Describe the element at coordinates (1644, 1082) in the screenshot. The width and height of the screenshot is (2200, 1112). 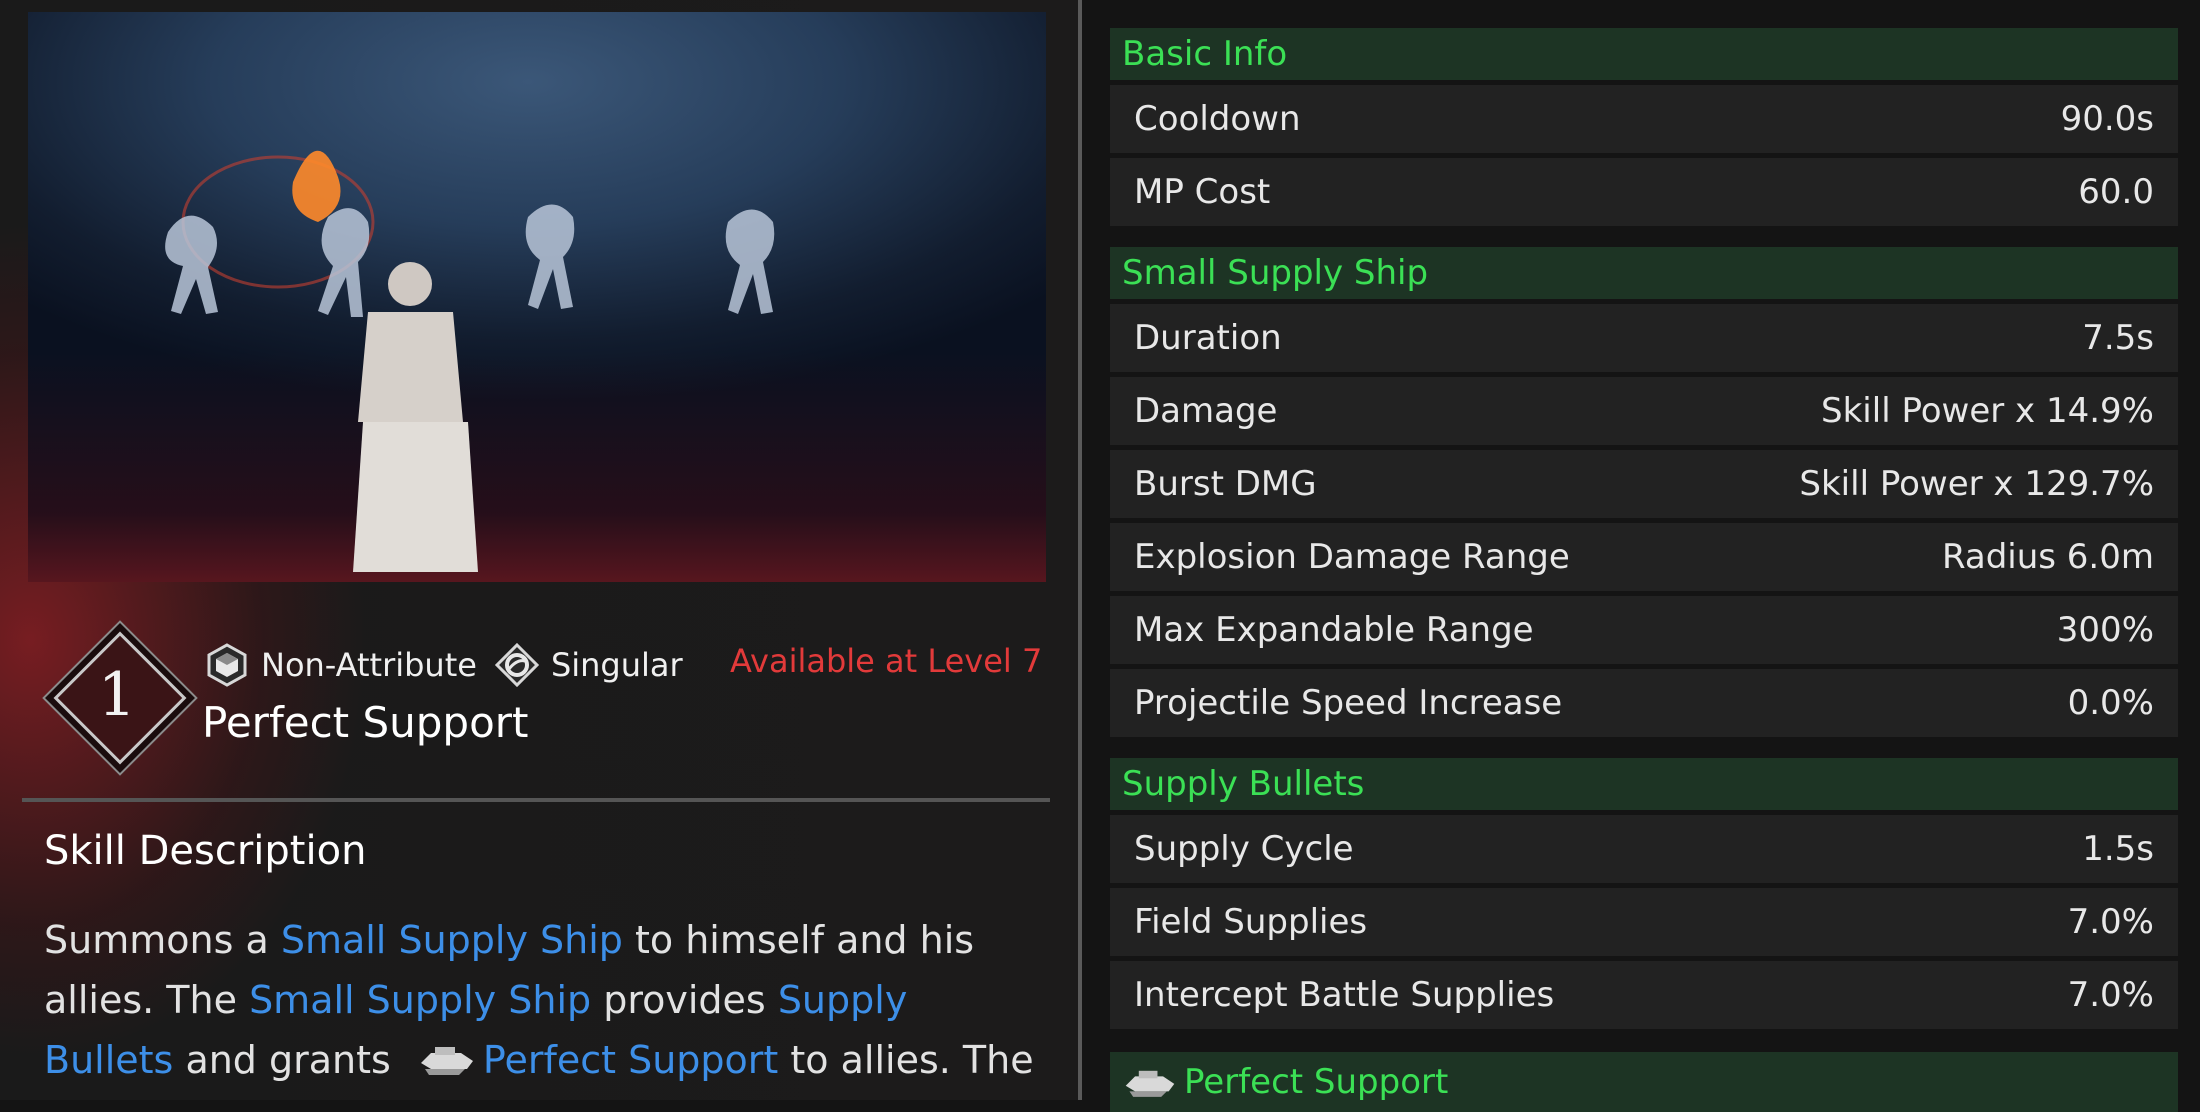
I see `section-header-perfect-support: Perfect Support` at that location.